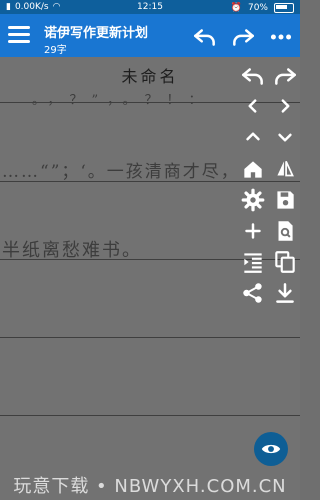  Describe the element at coordinates (285, 231) in the screenshot. I see `find-in-page-icon` at that location.